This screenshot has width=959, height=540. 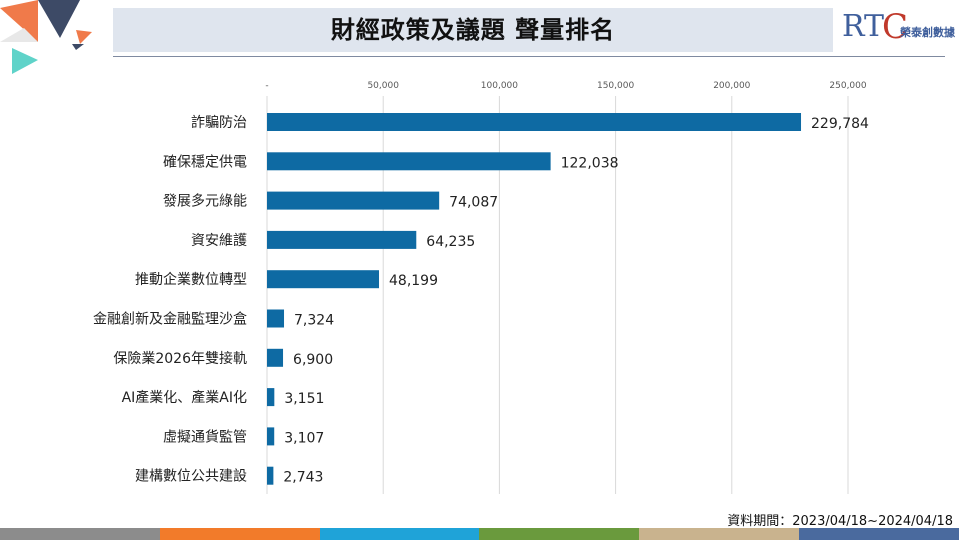 What do you see at coordinates (874, 26) in the screenshot?
I see `logo-mark-t: T` at bounding box center [874, 26].